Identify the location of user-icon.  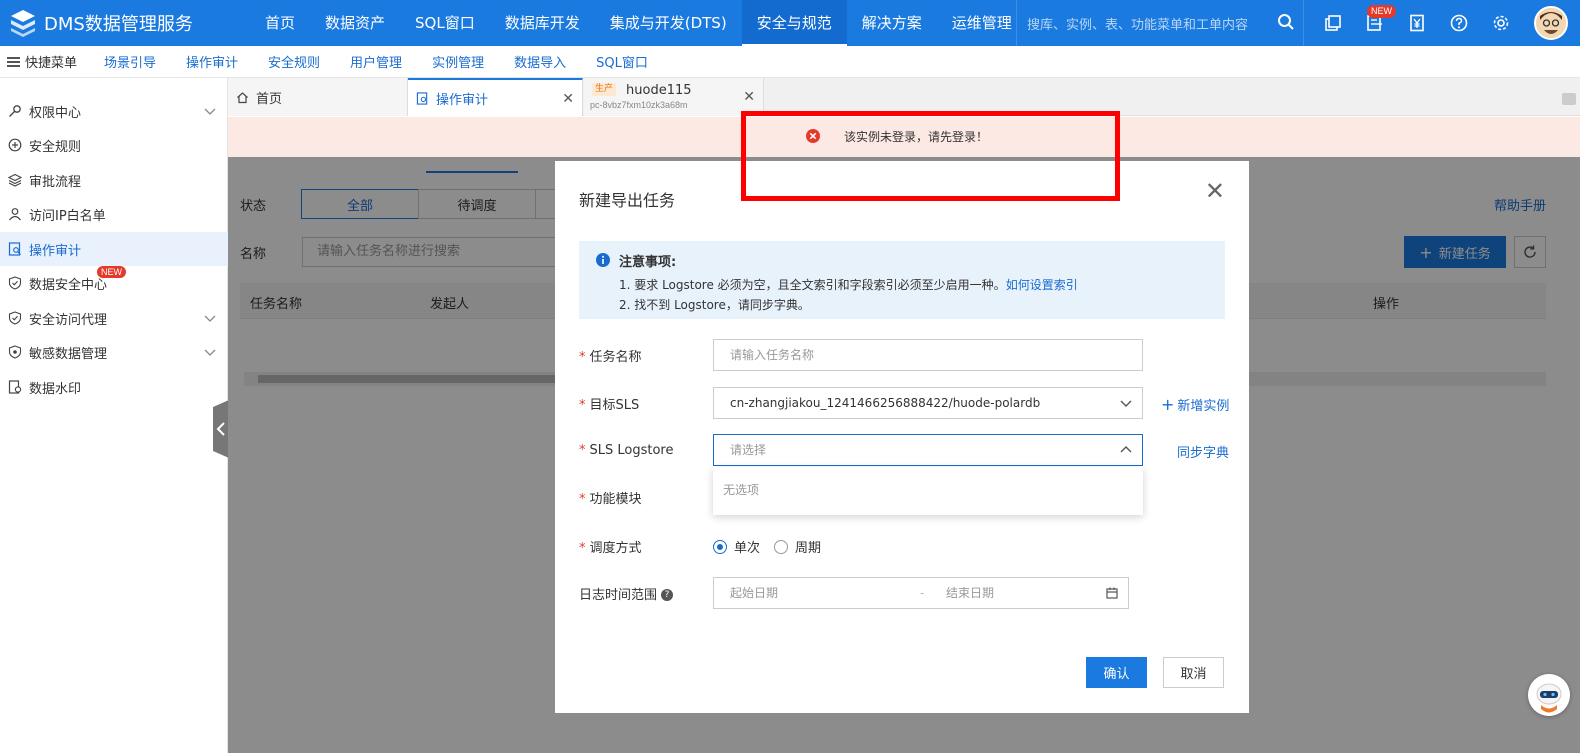
(15, 214).